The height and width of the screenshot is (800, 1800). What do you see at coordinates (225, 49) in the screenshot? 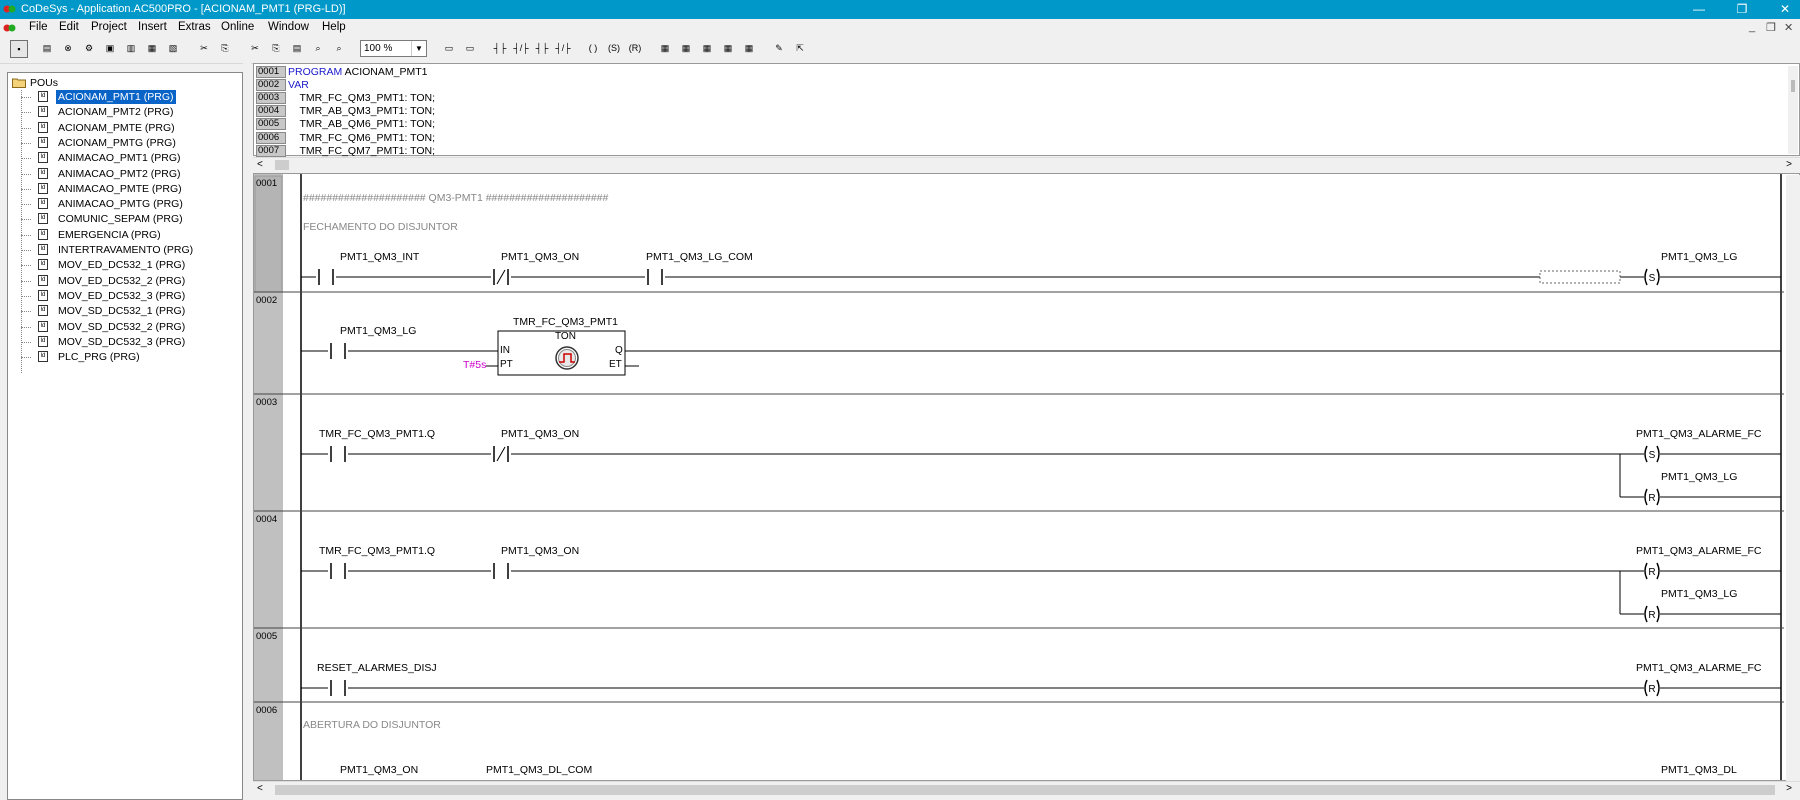
I see `copy-icon: ⎘` at bounding box center [225, 49].